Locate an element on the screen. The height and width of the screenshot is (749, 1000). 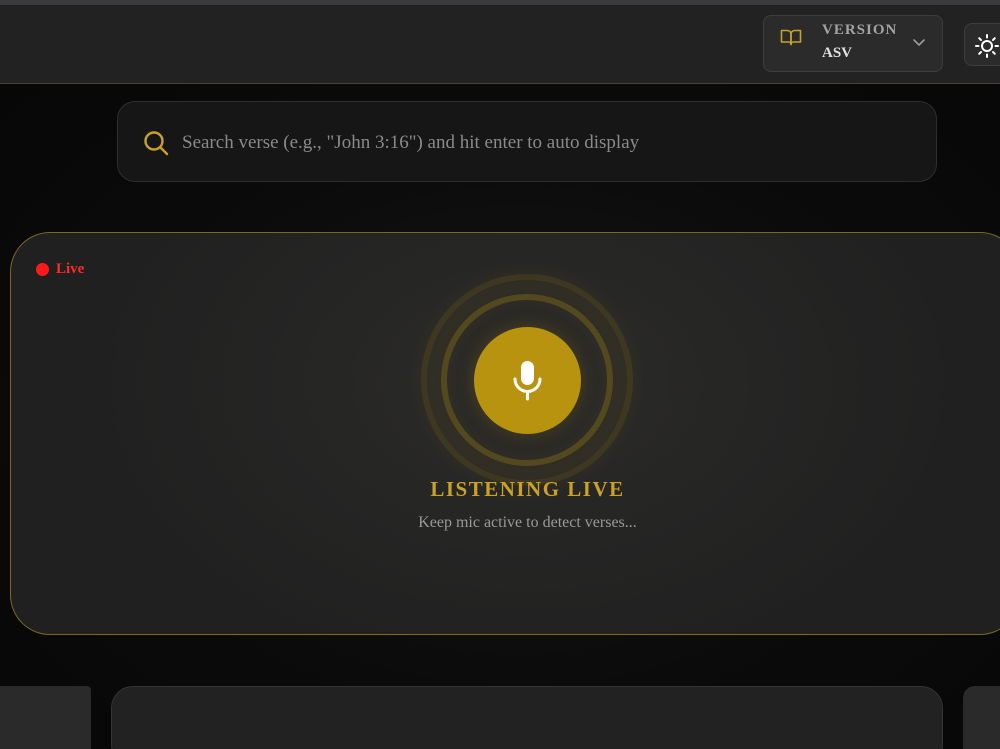
left-card is located at coordinates (45, 717).